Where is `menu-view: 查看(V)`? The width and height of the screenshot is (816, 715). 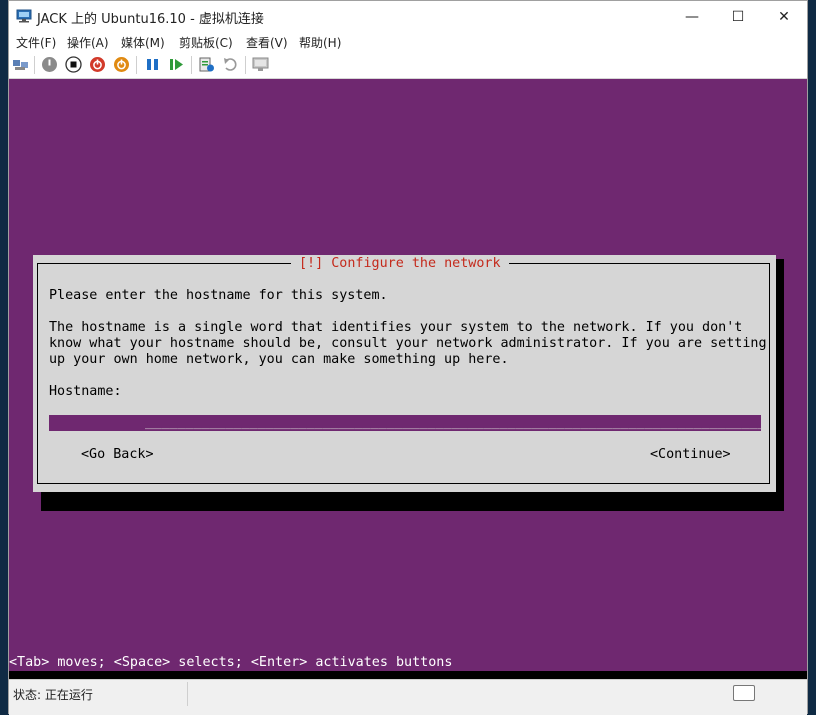 menu-view: 查看(V) is located at coordinates (267, 42).